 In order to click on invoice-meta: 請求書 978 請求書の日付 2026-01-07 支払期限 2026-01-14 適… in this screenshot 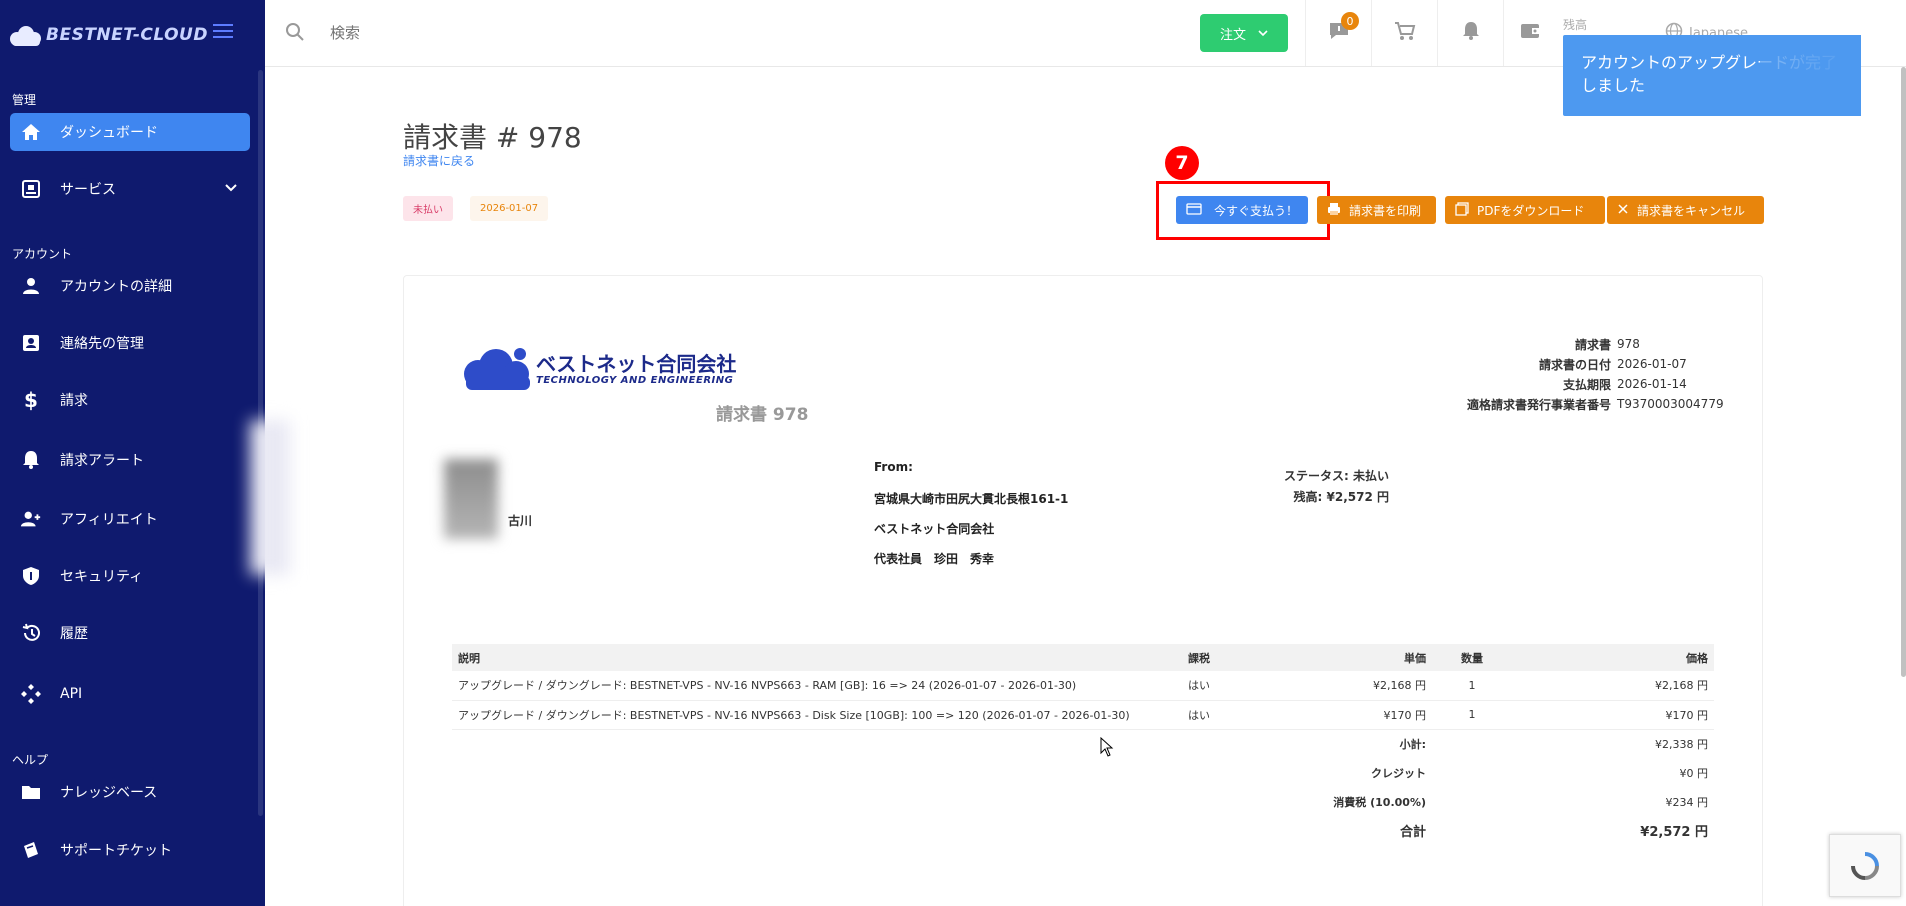, I will do `click(1595, 374)`.